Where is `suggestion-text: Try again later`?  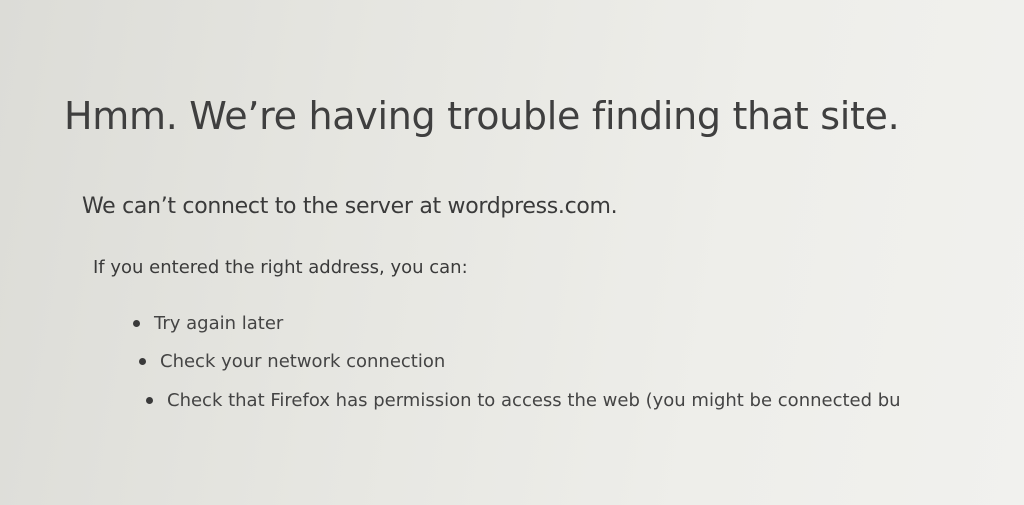
suggestion-text: Try again later is located at coordinates (219, 323).